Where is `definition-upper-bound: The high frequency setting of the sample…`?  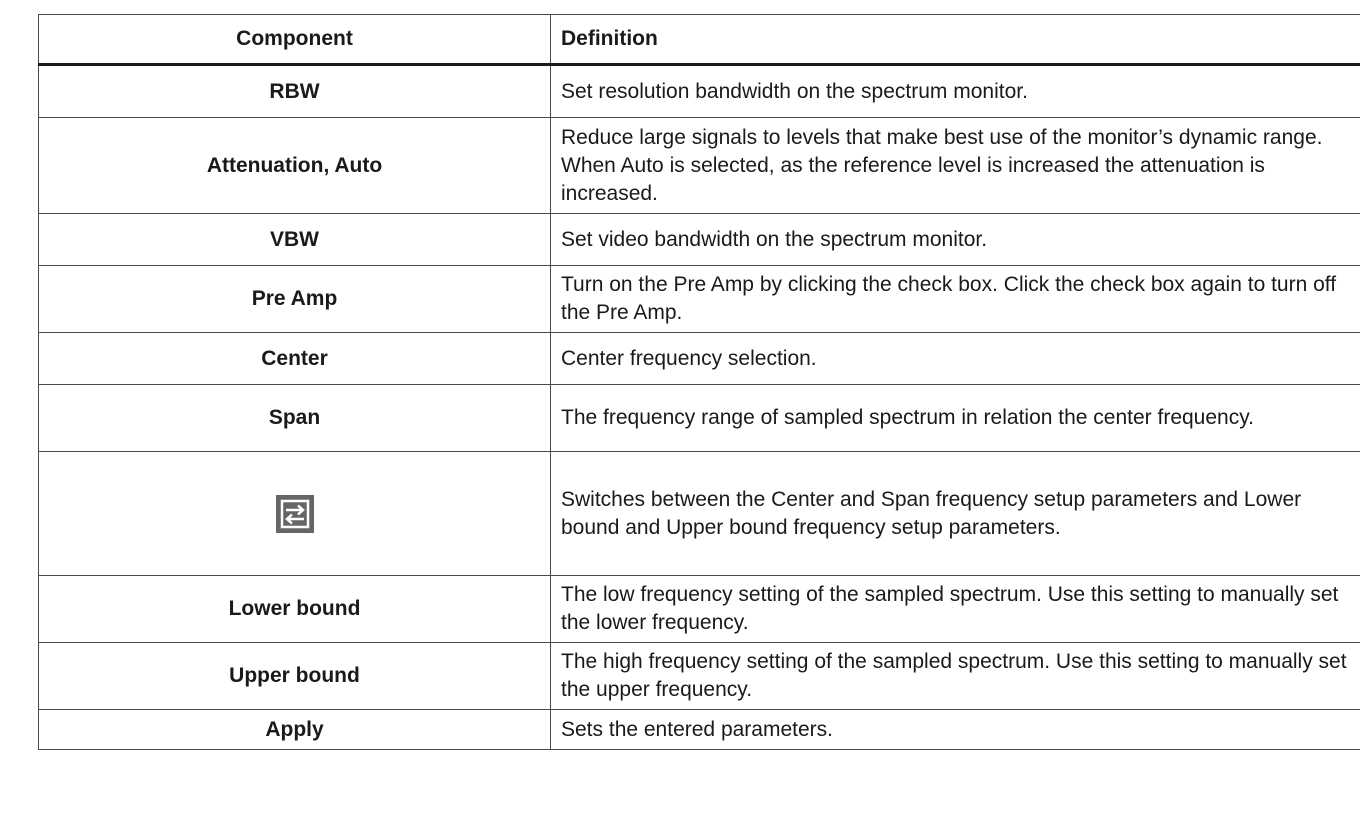 definition-upper-bound: The high frequency setting of the sample… is located at coordinates (955, 676).